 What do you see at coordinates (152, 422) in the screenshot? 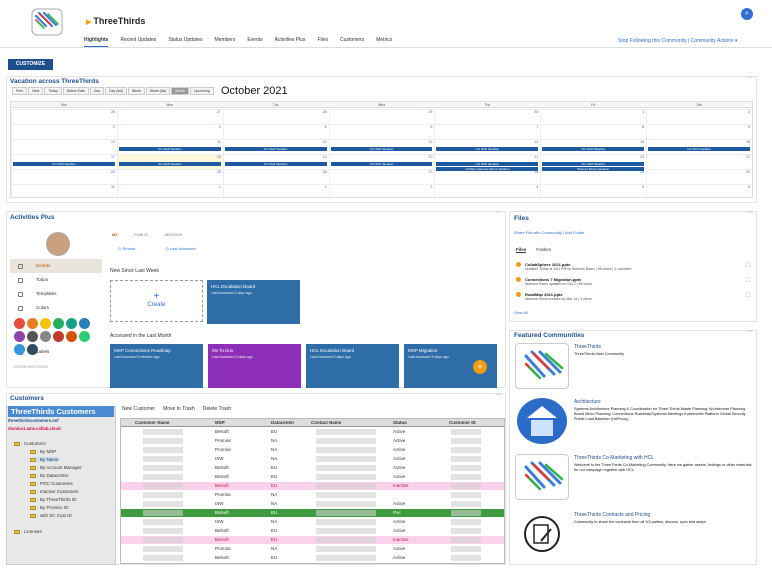
I see `column-header: Customer Name` at bounding box center [152, 422].